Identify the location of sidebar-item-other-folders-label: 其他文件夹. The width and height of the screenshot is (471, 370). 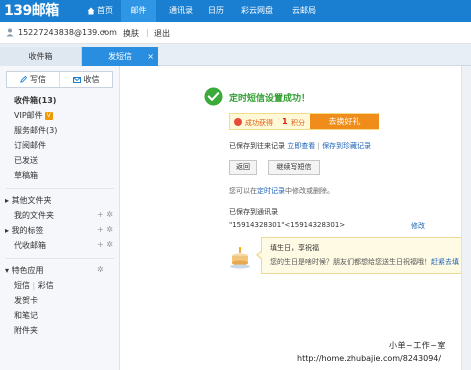
(31, 200).